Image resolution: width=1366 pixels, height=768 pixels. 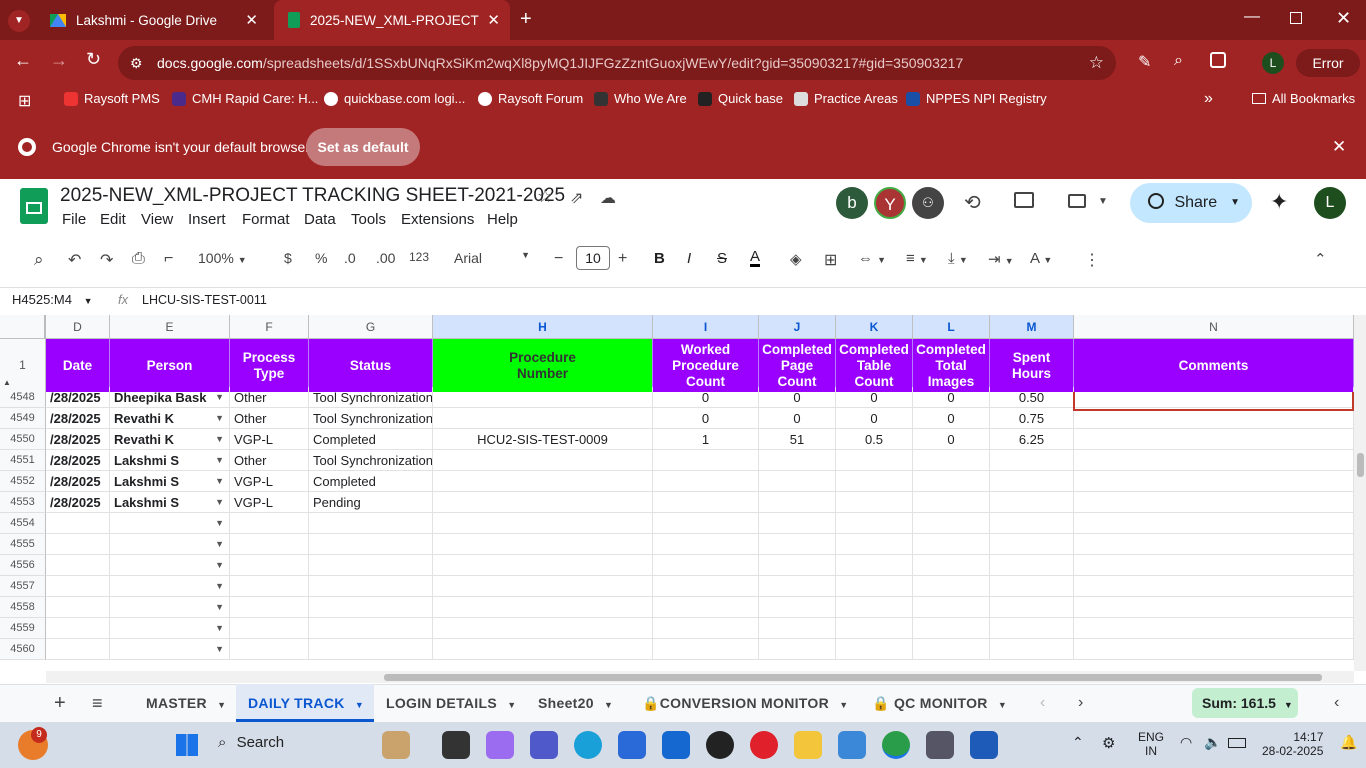 I want to click on select-all-corner, so click(x=23, y=327).